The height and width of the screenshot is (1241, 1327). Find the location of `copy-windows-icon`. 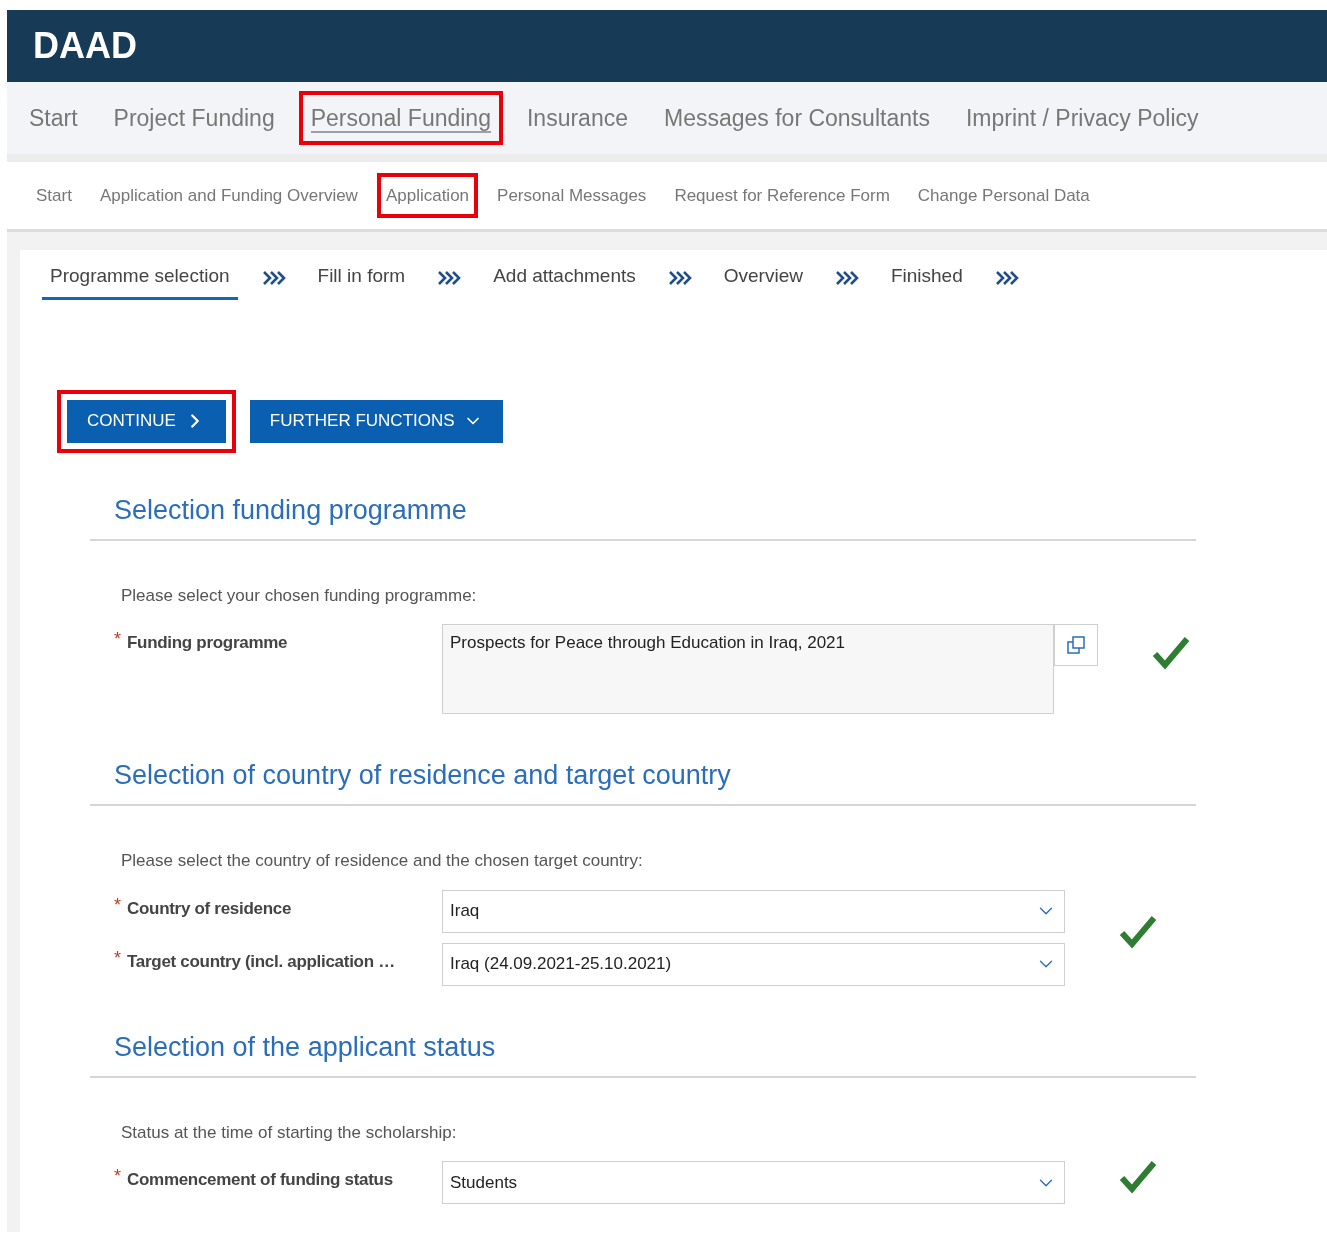

copy-windows-icon is located at coordinates (1076, 645).